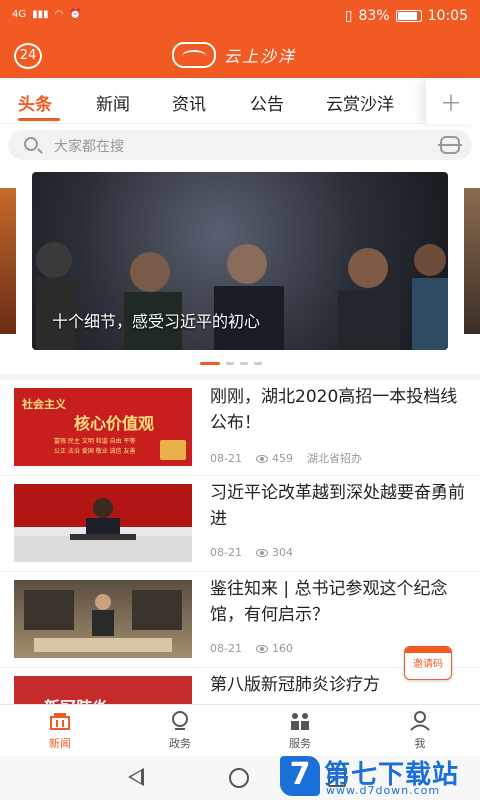 This screenshot has height=800, width=480. Describe the element at coordinates (383, 790) in the screenshot. I see `watermark-url: www.d7down.com` at that location.